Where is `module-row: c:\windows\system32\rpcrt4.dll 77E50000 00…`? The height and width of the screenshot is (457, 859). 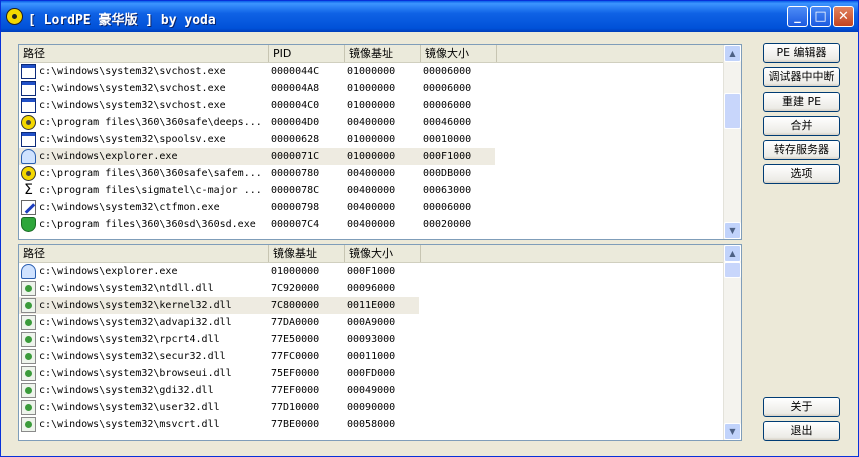
module-row: c:\windows\system32\rpcrt4.dll 77E50000 00… is located at coordinates (371, 339).